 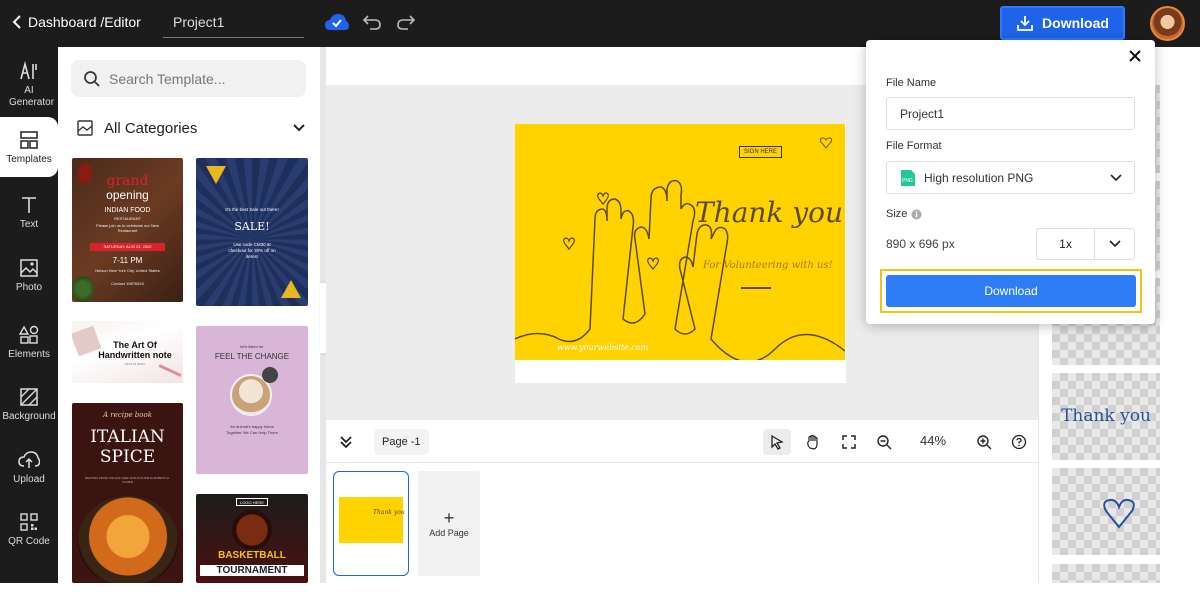 What do you see at coordinates (127, 195) in the screenshot?
I see `template-title: opening` at bounding box center [127, 195].